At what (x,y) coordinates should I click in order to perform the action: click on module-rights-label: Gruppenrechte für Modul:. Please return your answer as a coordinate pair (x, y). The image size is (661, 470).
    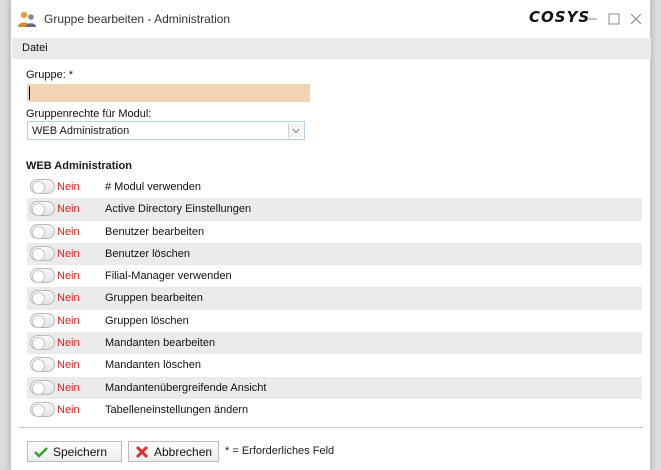
    Looking at the image, I should click on (89, 114).